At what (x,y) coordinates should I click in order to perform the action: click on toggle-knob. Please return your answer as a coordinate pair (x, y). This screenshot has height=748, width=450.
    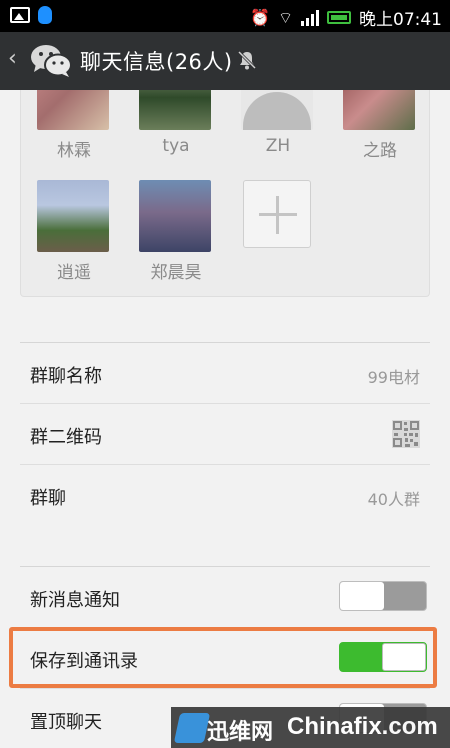
    Looking at the image, I should click on (362, 596).